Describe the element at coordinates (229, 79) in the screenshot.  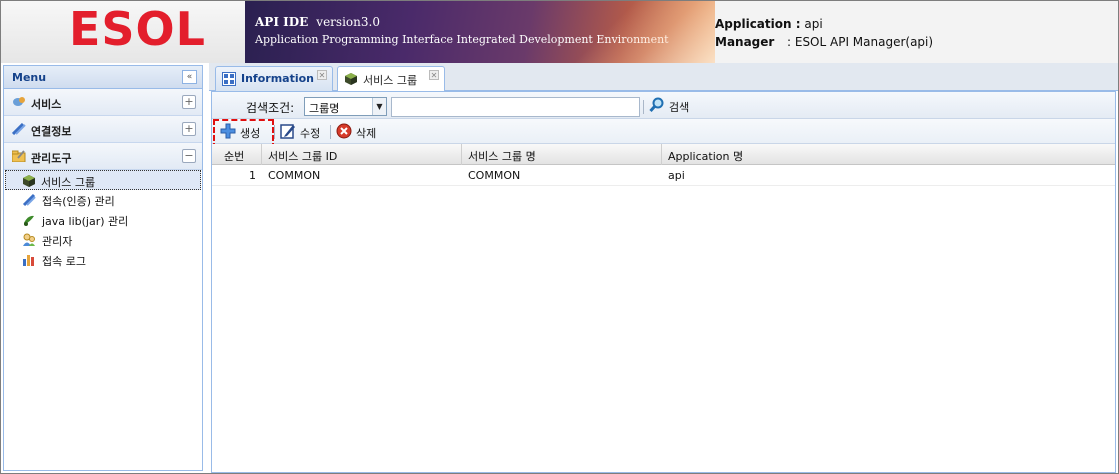
I see `grid-icon` at that location.